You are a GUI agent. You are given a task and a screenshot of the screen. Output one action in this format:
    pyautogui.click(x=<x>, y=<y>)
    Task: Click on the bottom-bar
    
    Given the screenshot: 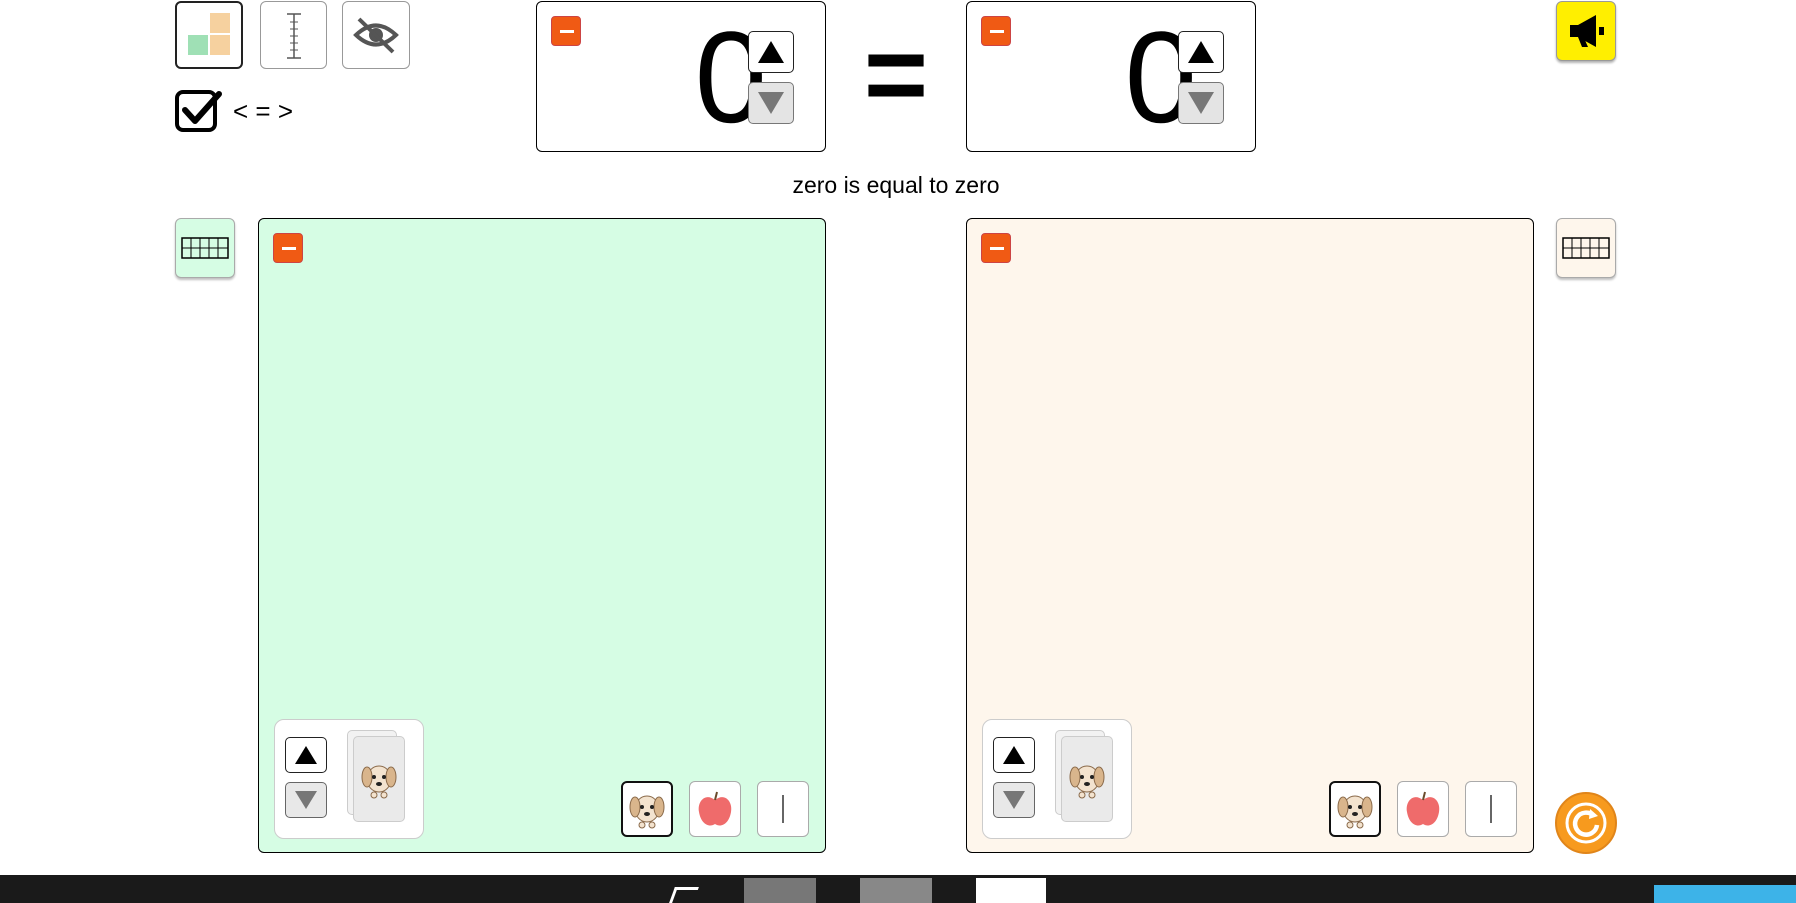 What is the action you would take?
    pyautogui.click(x=898, y=889)
    